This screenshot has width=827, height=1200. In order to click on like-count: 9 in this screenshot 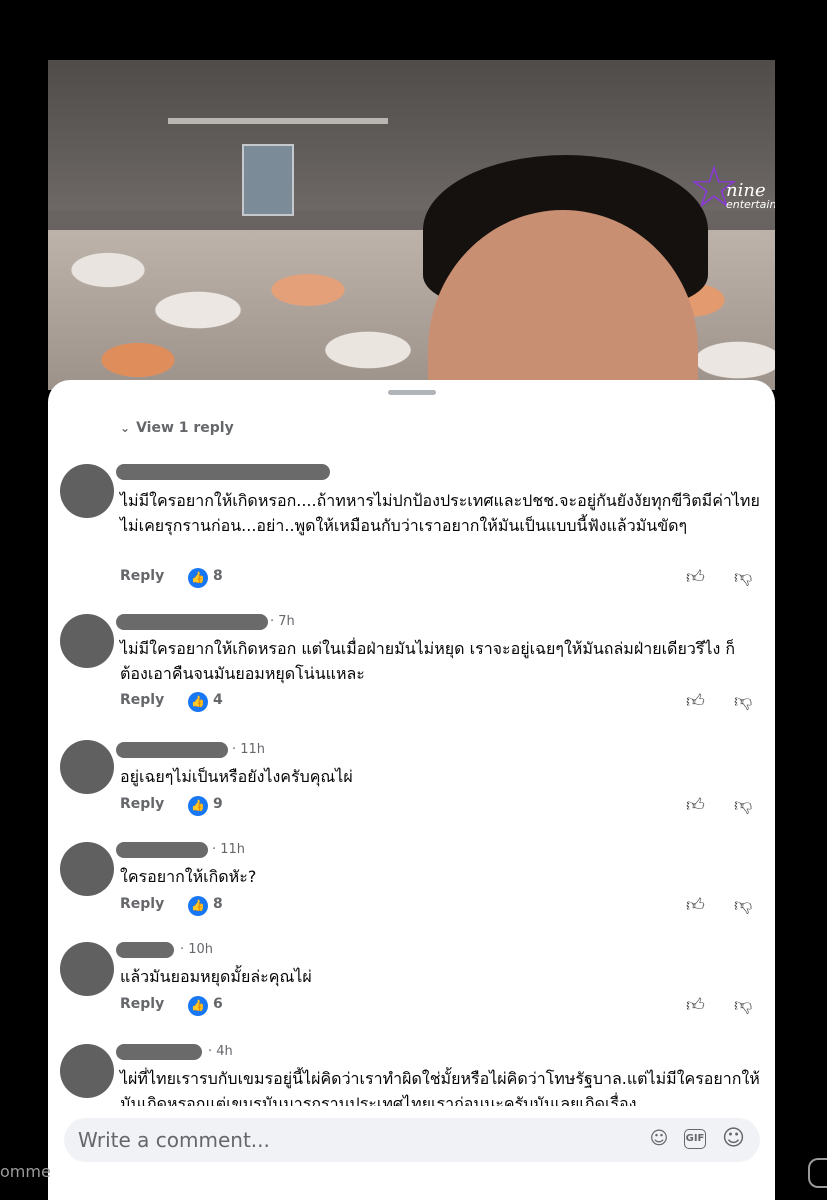, I will do `click(218, 804)`.